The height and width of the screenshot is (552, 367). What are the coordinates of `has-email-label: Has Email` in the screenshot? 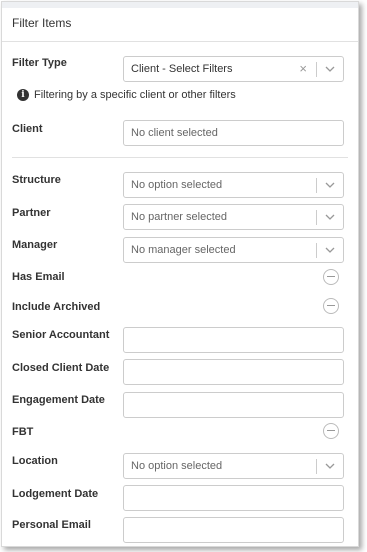 It's located at (38, 277).